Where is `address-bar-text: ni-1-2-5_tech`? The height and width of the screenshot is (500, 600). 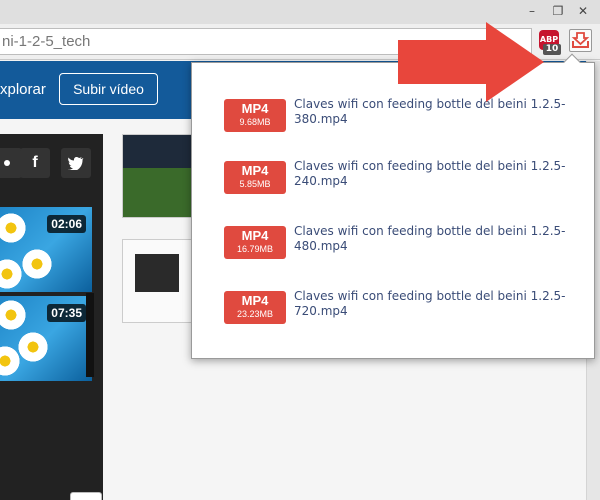
address-bar-text: ni-1-2-5_tech is located at coordinates (46, 41).